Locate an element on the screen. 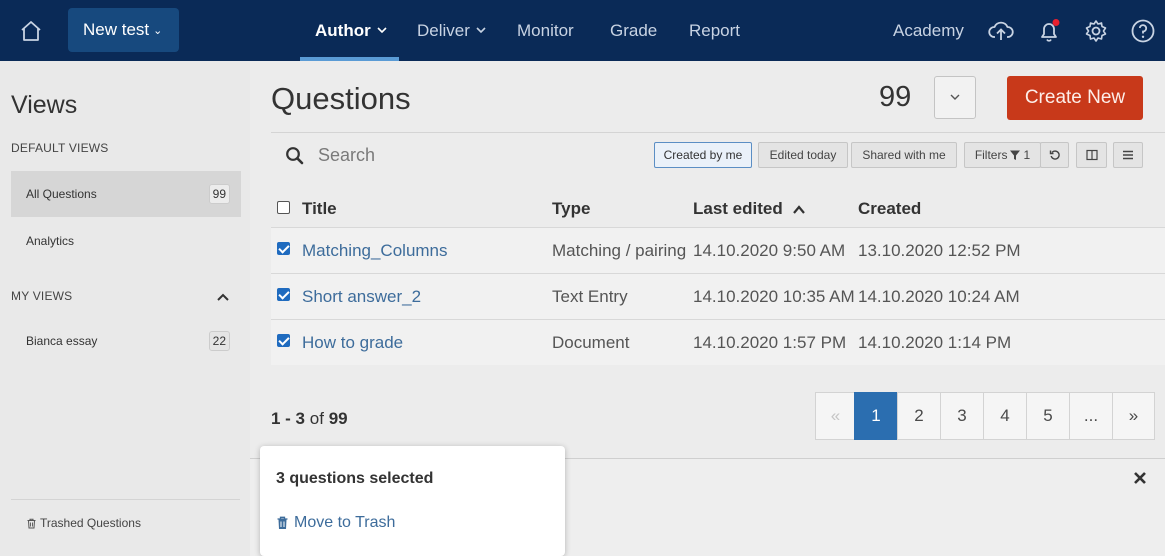 This screenshot has width=1165, height=556. search-input is located at coordinates (468, 155).